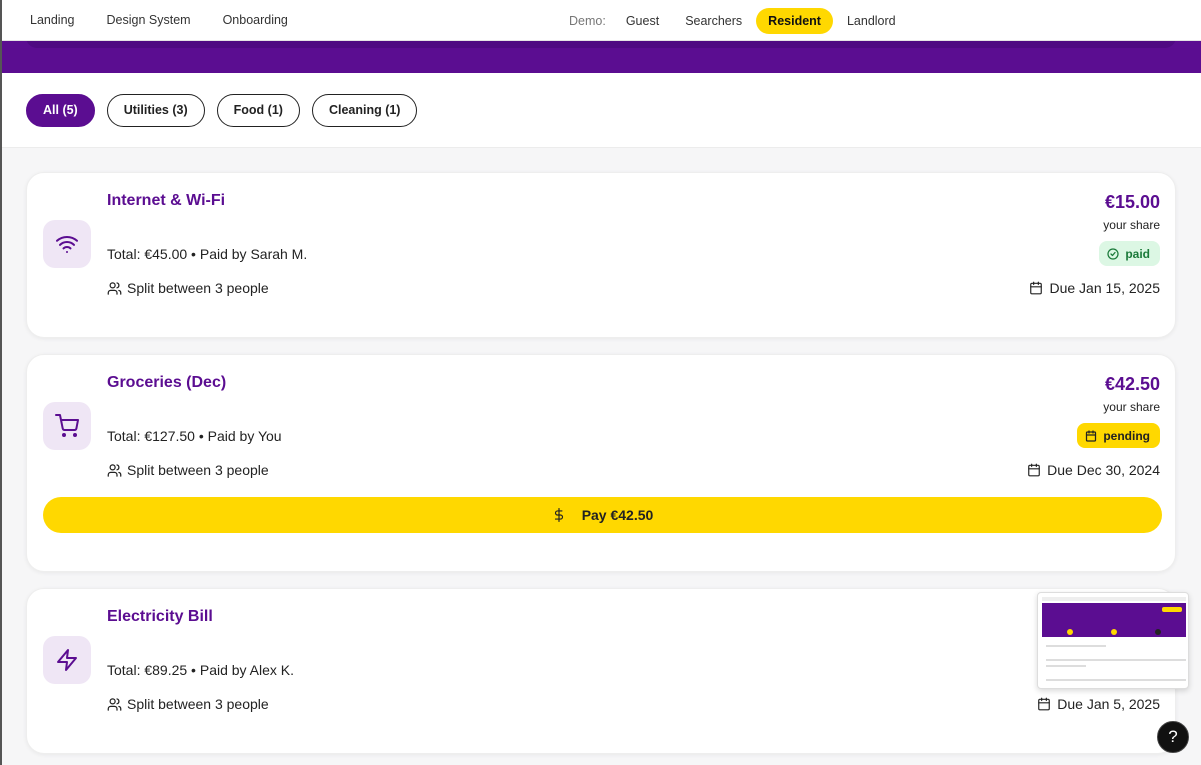 The height and width of the screenshot is (765, 1201). I want to click on demo-role-guest: Guest, so click(642, 21).